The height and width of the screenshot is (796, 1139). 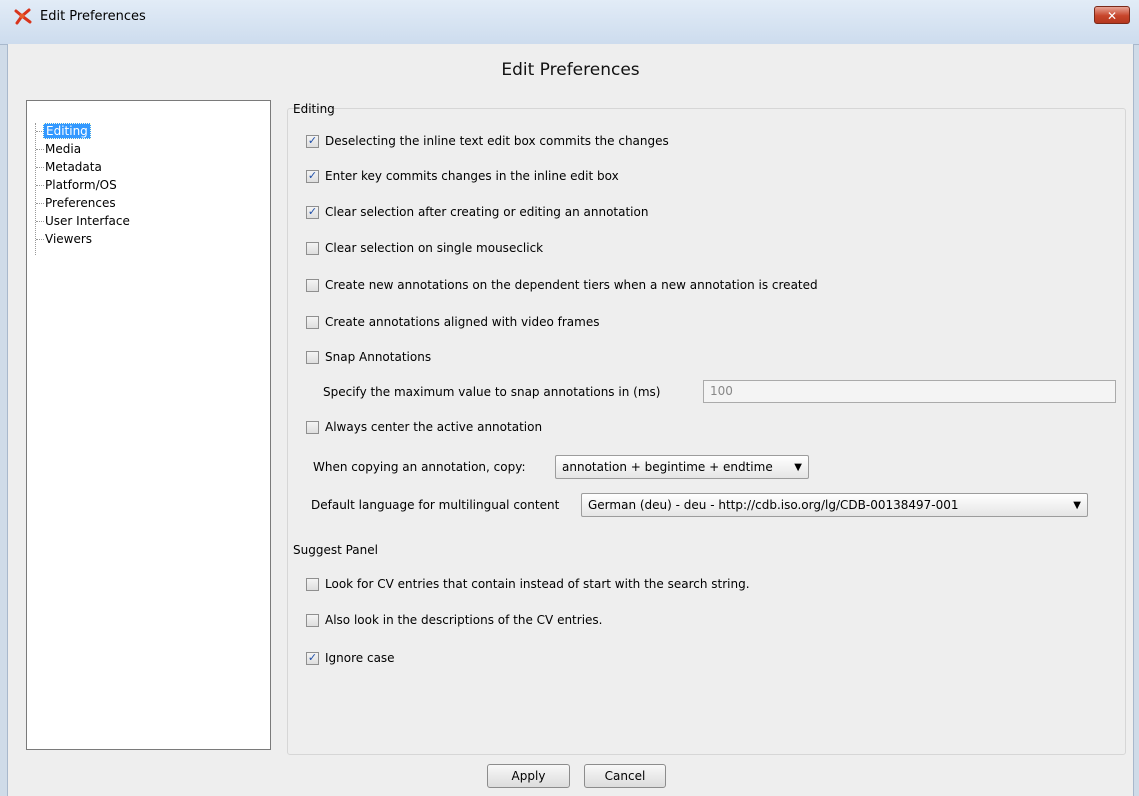 What do you see at coordinates (314, 109) in the screenshot?
I see `editing-section-title: Editing` at bounding box center [314, 109].